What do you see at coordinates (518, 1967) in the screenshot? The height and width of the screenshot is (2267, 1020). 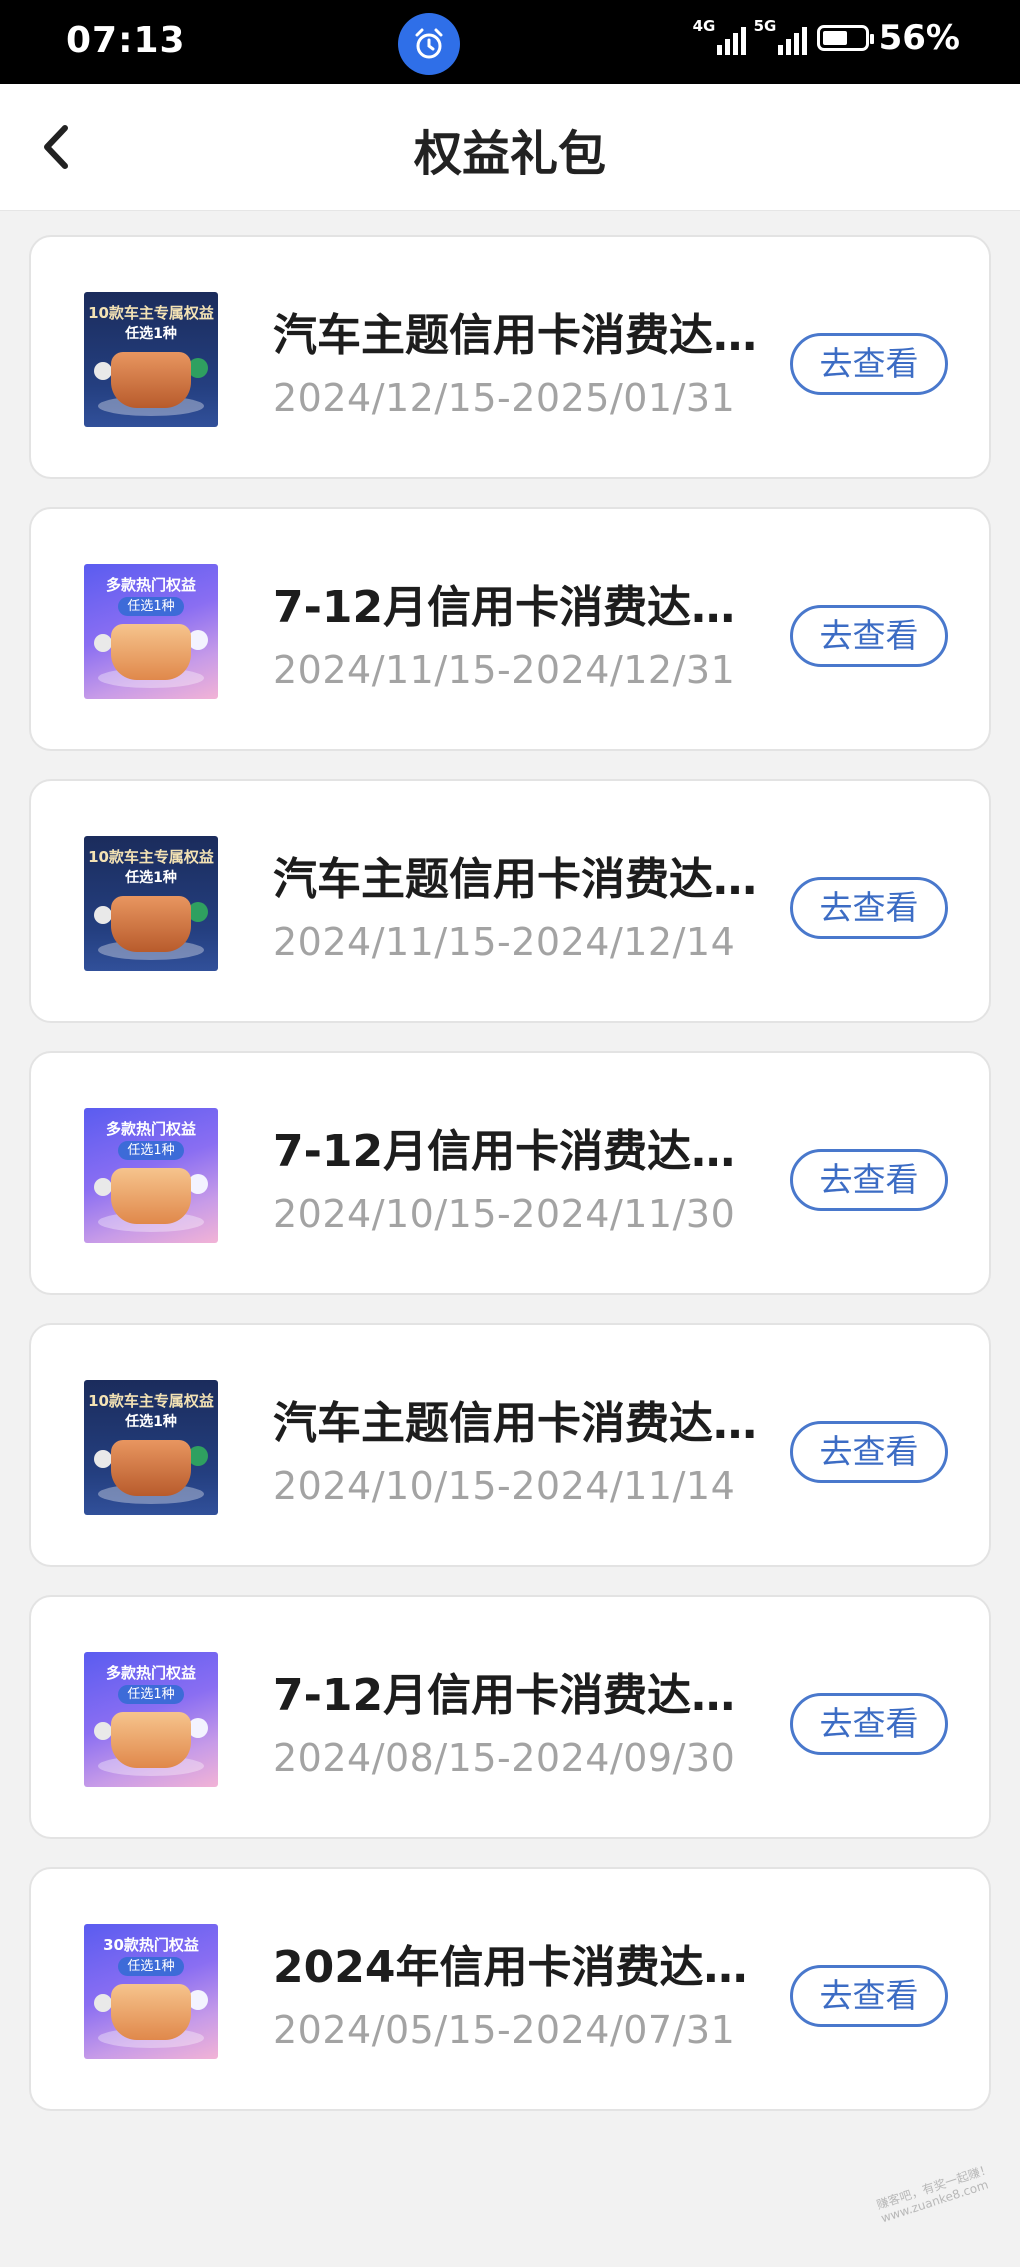 I see `package-title: 2024年信用卡消费达标礼` at bounding box center [518, 1967].